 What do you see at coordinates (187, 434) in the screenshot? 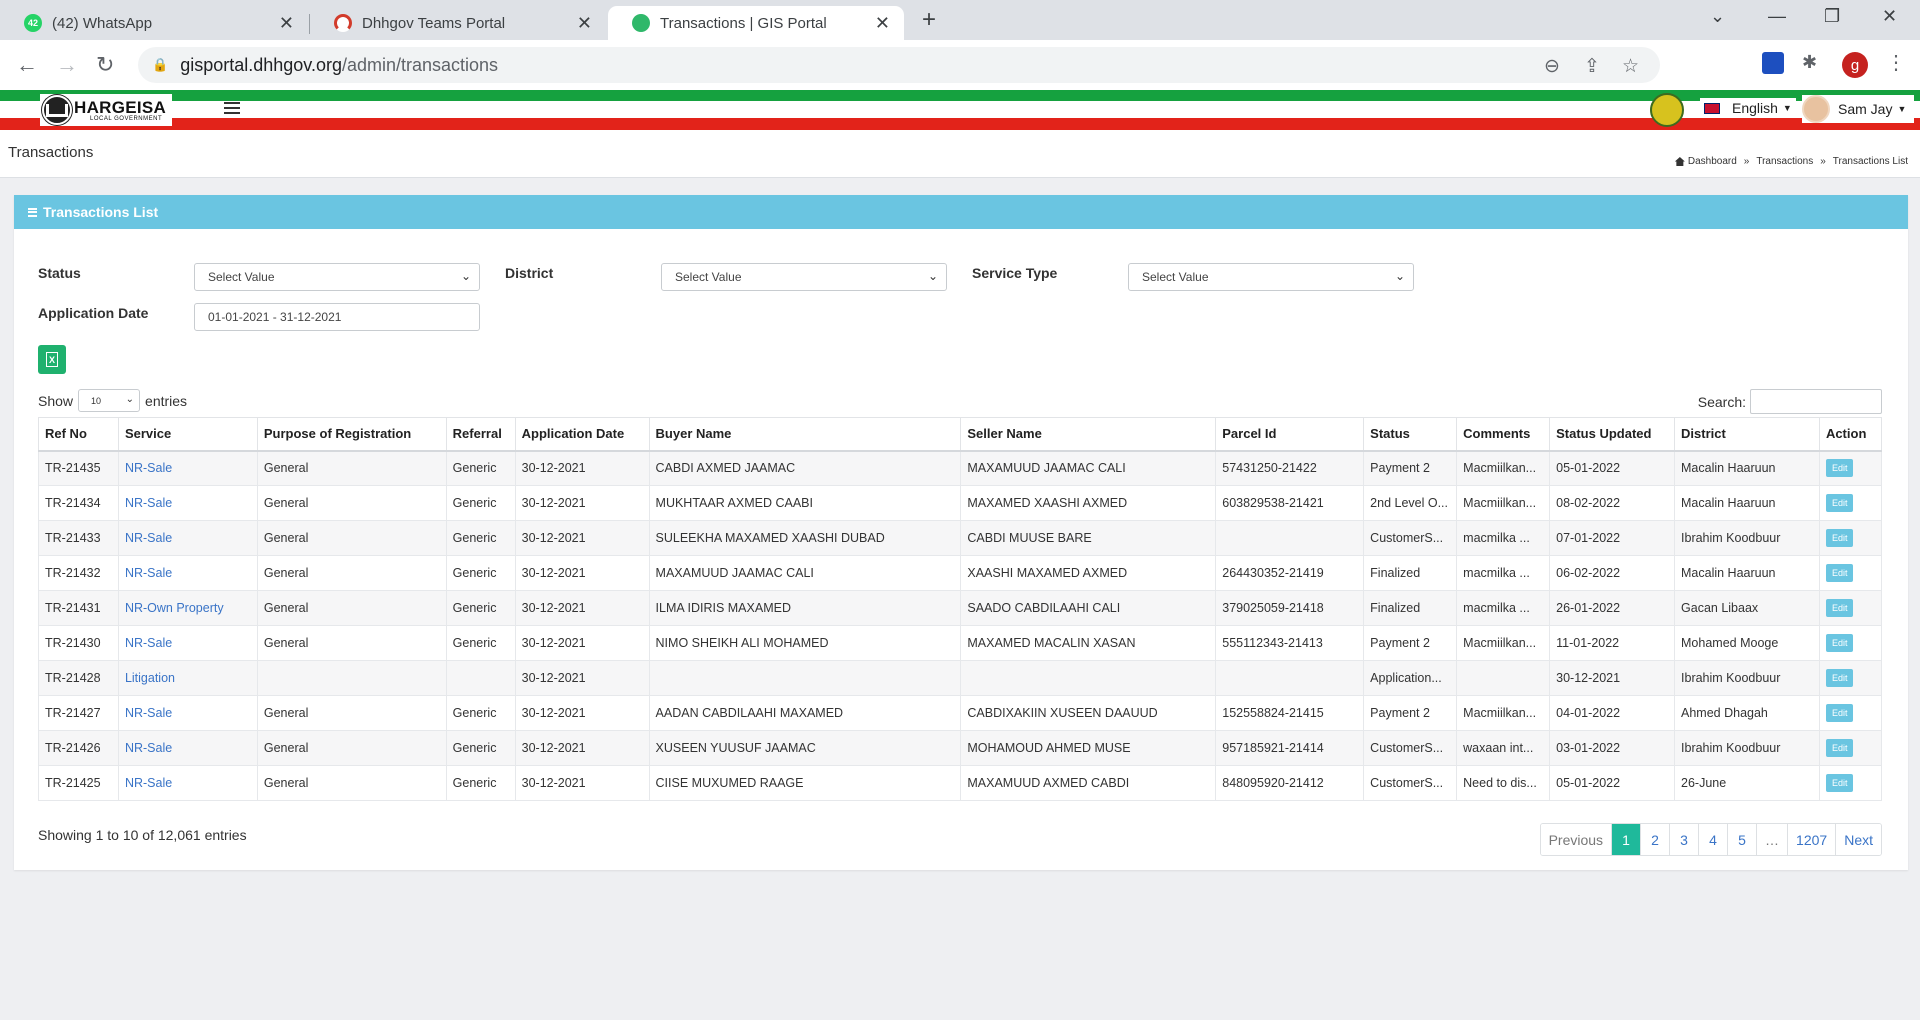
I see `col-header: Service` at bounding box center [187, 434].